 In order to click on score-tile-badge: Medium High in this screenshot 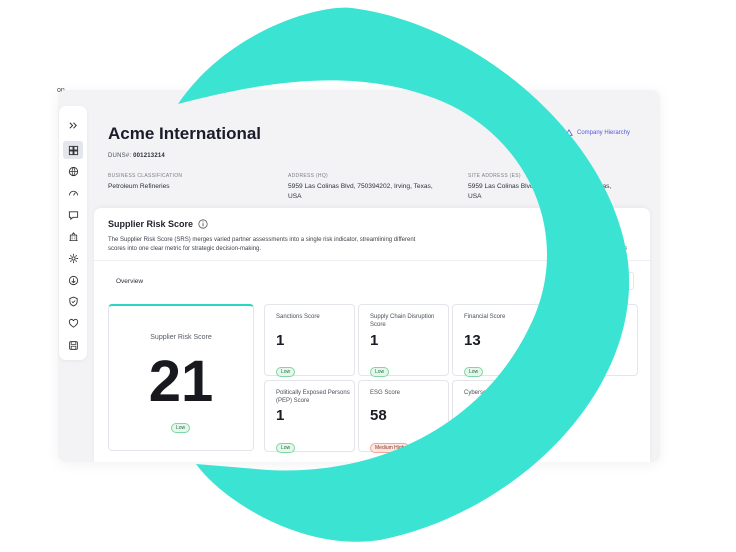, I will do `click(390, 448)`.